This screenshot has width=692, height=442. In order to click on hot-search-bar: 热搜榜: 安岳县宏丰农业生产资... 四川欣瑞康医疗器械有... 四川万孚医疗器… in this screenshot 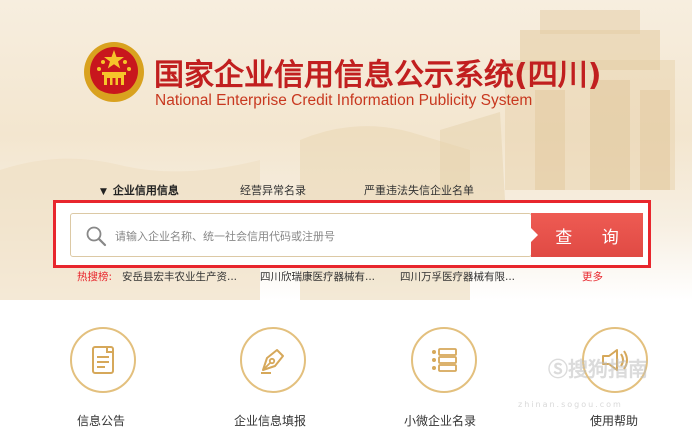, I will do `click(346, 276)`.